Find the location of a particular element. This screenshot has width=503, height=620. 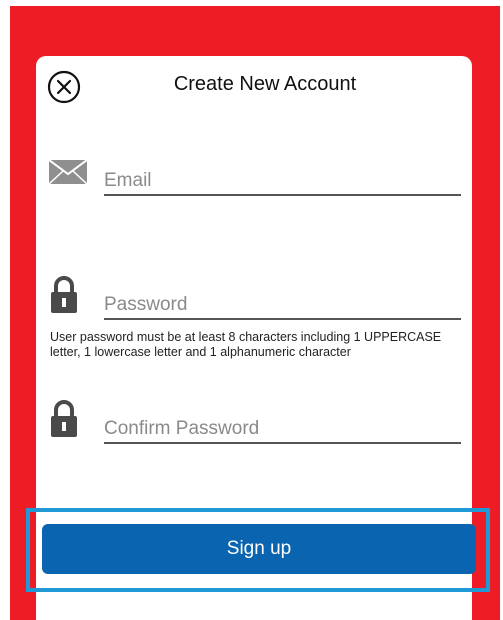

email-field-container is located at coordinates (282, 180).